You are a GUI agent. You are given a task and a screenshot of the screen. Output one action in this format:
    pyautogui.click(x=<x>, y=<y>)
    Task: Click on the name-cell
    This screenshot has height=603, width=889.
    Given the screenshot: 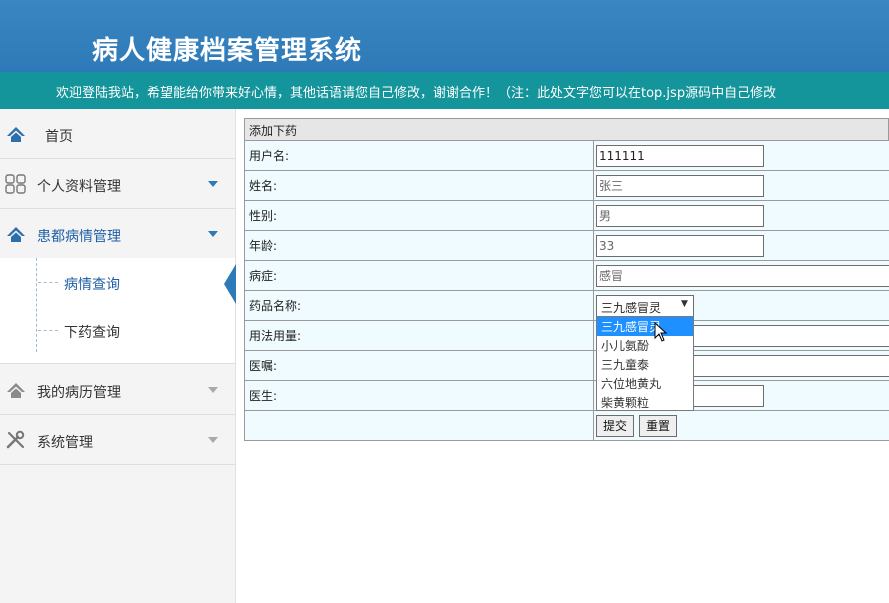 What is the action you would take?
    pyautogui.click(x=741, y=185)
    